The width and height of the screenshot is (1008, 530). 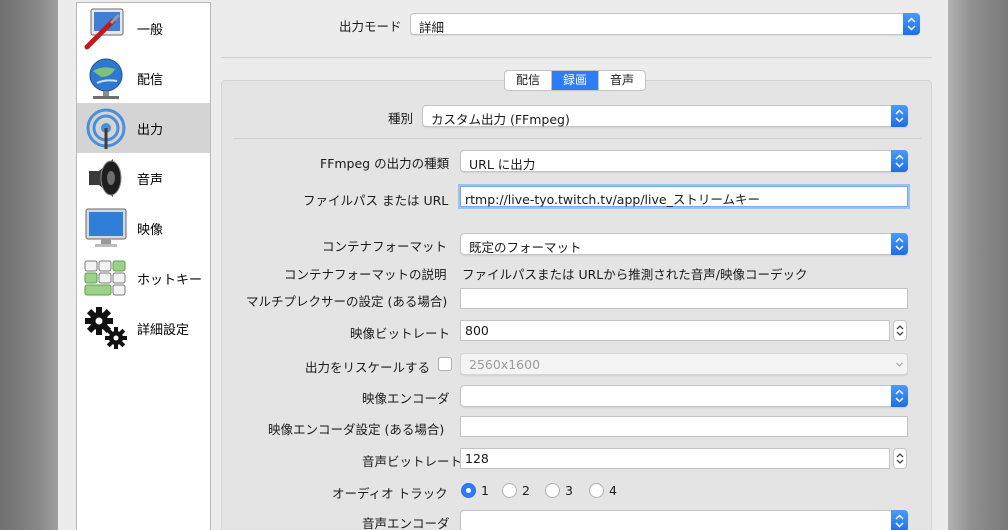 What do you see at coordinates (526, 490) in the screenshot?
I see `audio-track-option-label: 2` at bounding box center [526, 490].